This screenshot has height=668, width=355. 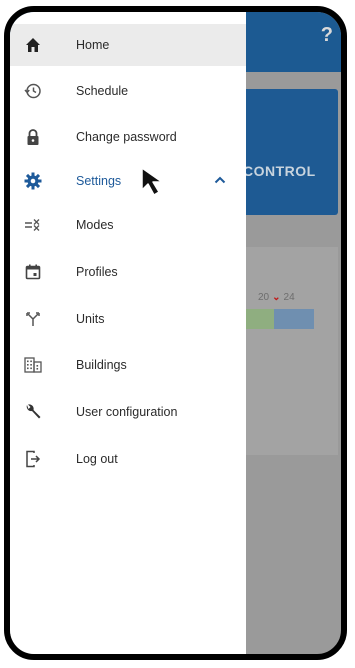 I want to click on scale-bar-green, so click(x=259, y=319).